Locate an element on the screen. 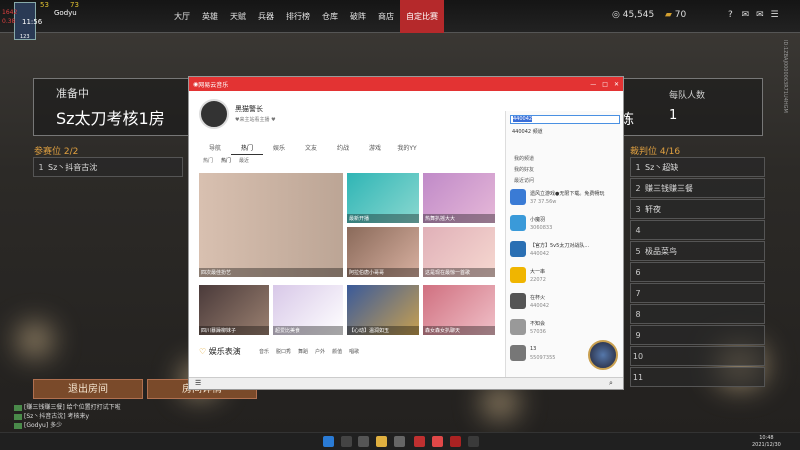  channel-row: 大一串 22072 is located at coordinates (565, 277).